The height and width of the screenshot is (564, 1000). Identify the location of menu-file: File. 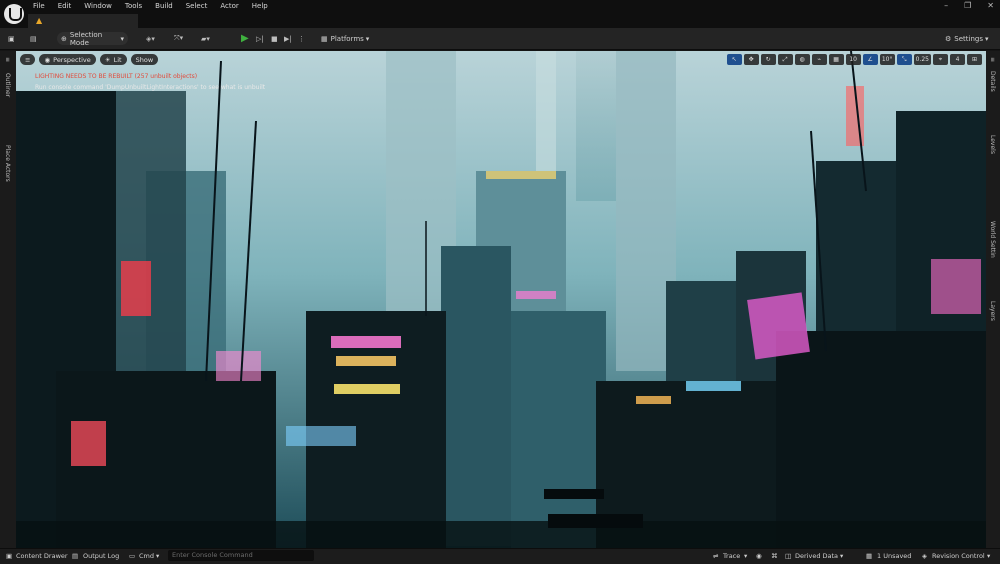
(39, 6).